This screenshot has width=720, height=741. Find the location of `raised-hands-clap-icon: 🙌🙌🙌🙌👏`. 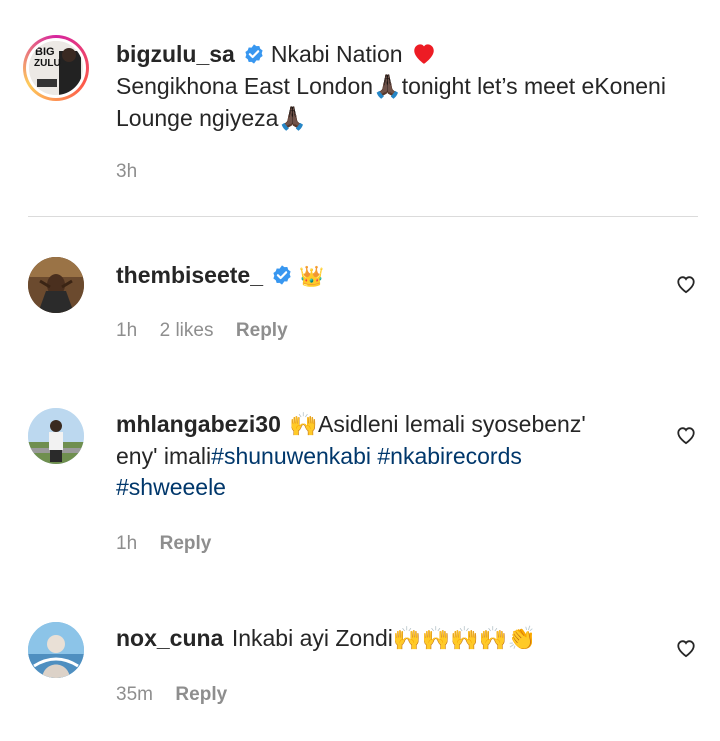

raised-hands-clap-icon: 🙌🙌🙌🙌👏 is located at coordinates (464, 639).